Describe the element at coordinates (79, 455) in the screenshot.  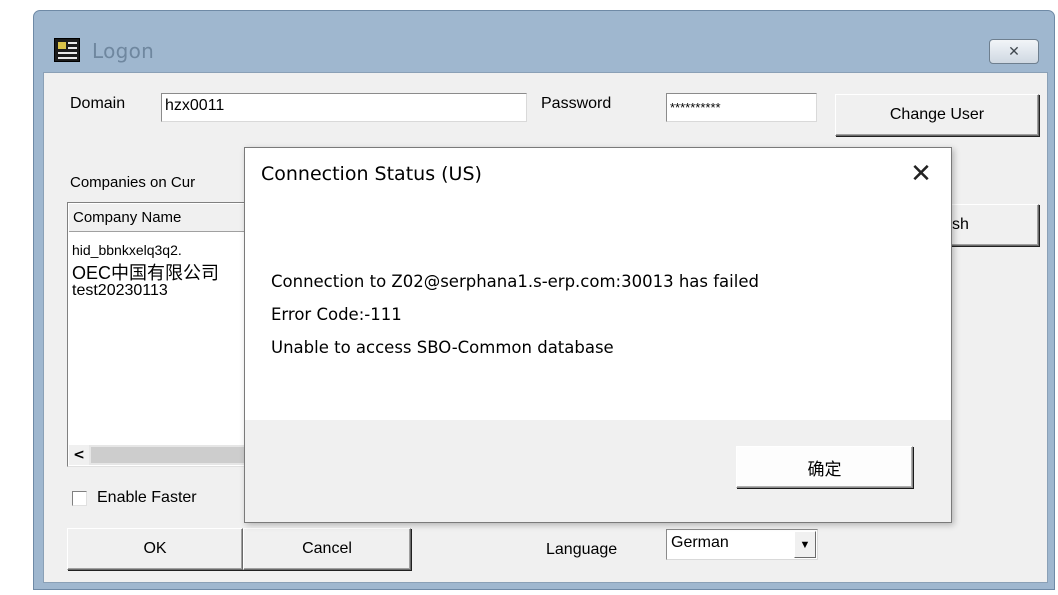
I see `chevron-left-icon: <` at that location.